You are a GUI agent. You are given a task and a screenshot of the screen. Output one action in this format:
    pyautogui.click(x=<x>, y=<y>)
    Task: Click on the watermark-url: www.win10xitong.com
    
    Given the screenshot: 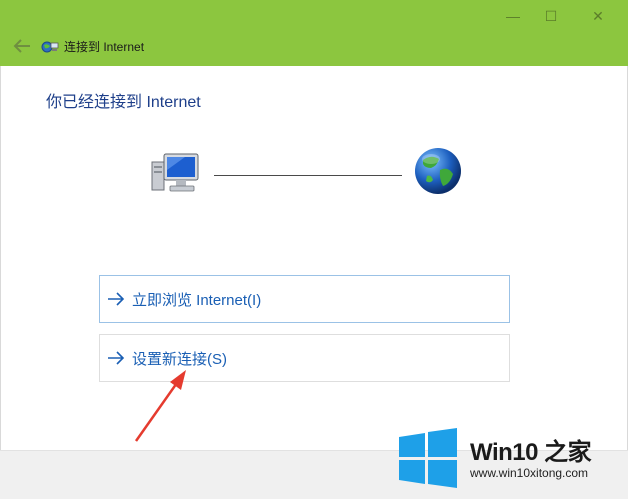 What is the action you would take?
    pyautogui.click(x=529, y=473)
    